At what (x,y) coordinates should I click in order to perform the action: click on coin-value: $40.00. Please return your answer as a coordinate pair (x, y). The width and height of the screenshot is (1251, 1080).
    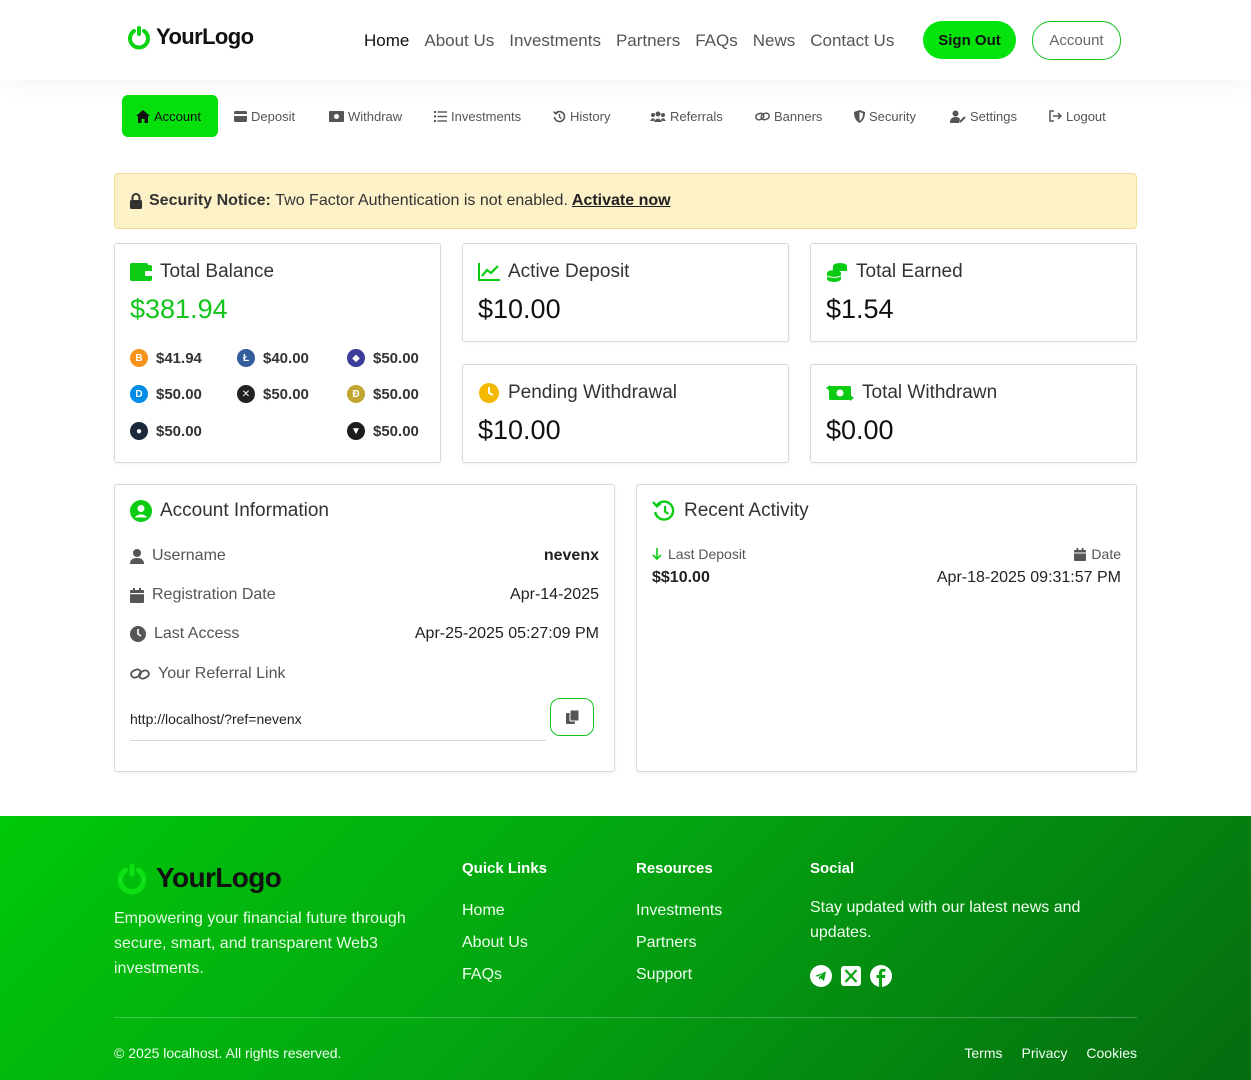
    Looking at the image, I should click on (286, 358).